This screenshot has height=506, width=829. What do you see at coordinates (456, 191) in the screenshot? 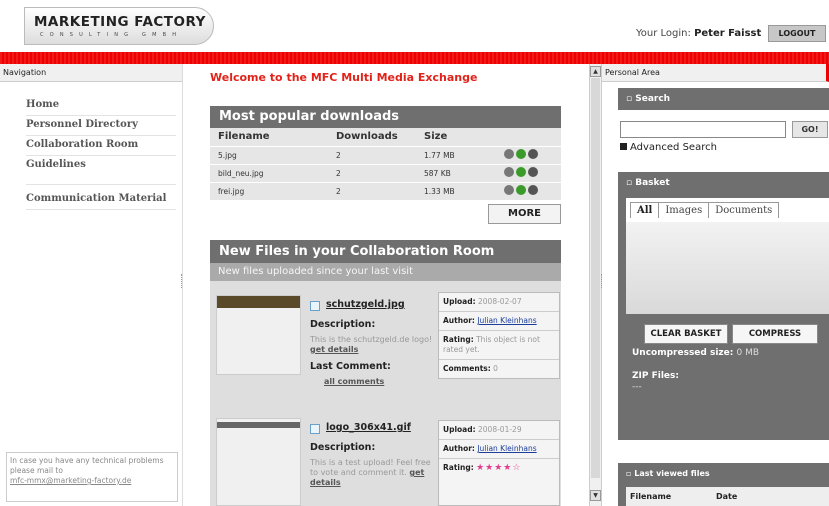
I see `cell-size: 1.33 MB` at bounding box center [456, 191].